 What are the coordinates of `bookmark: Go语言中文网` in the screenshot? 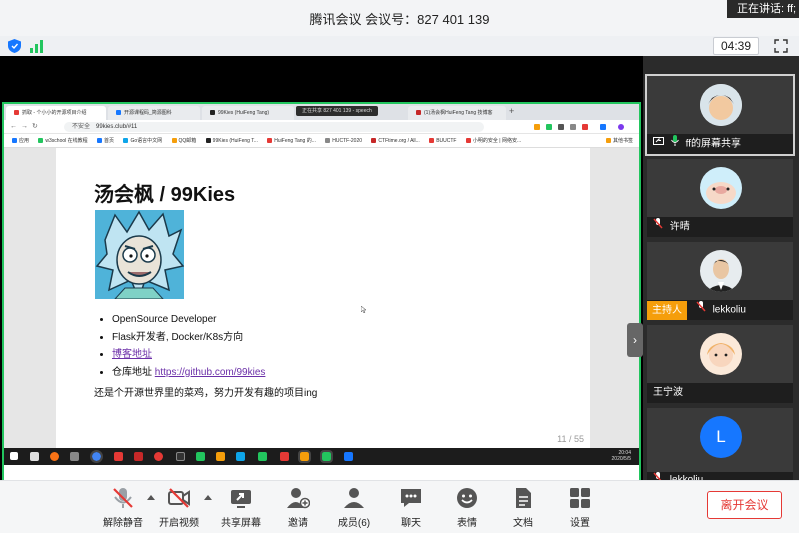 It's located at (142, 140).